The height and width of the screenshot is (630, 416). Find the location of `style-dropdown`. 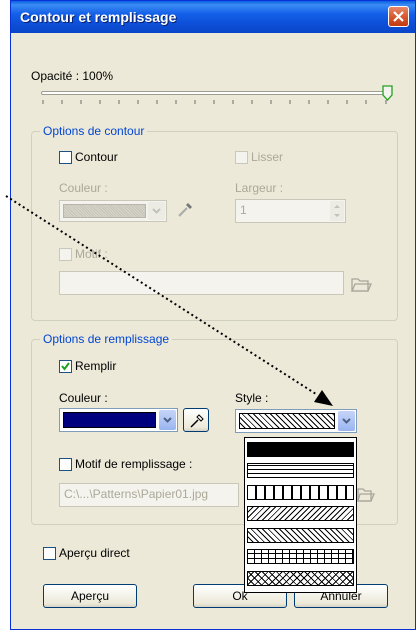

style-dropdown is located at coordinates (346, 421).